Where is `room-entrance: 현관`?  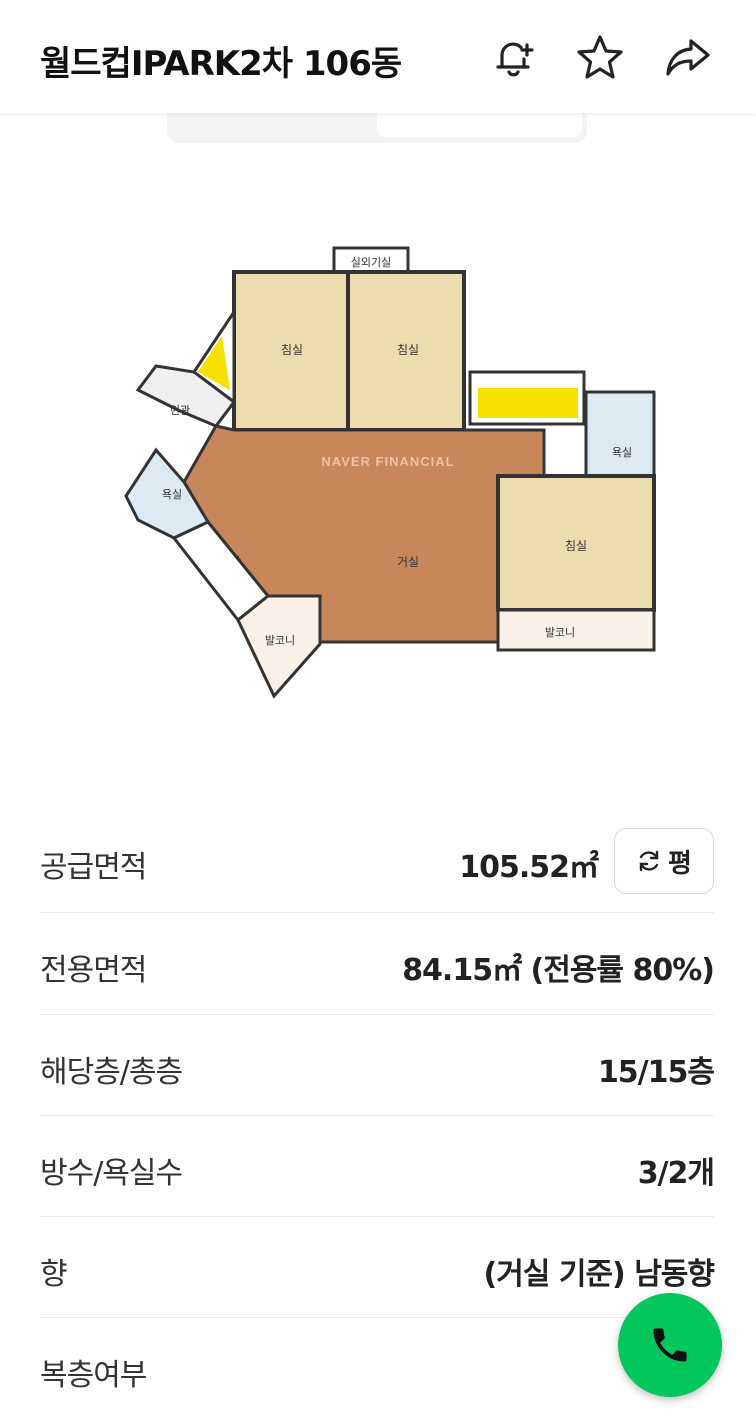
room-entrance: 현관 is located at coordinates (180, 410).